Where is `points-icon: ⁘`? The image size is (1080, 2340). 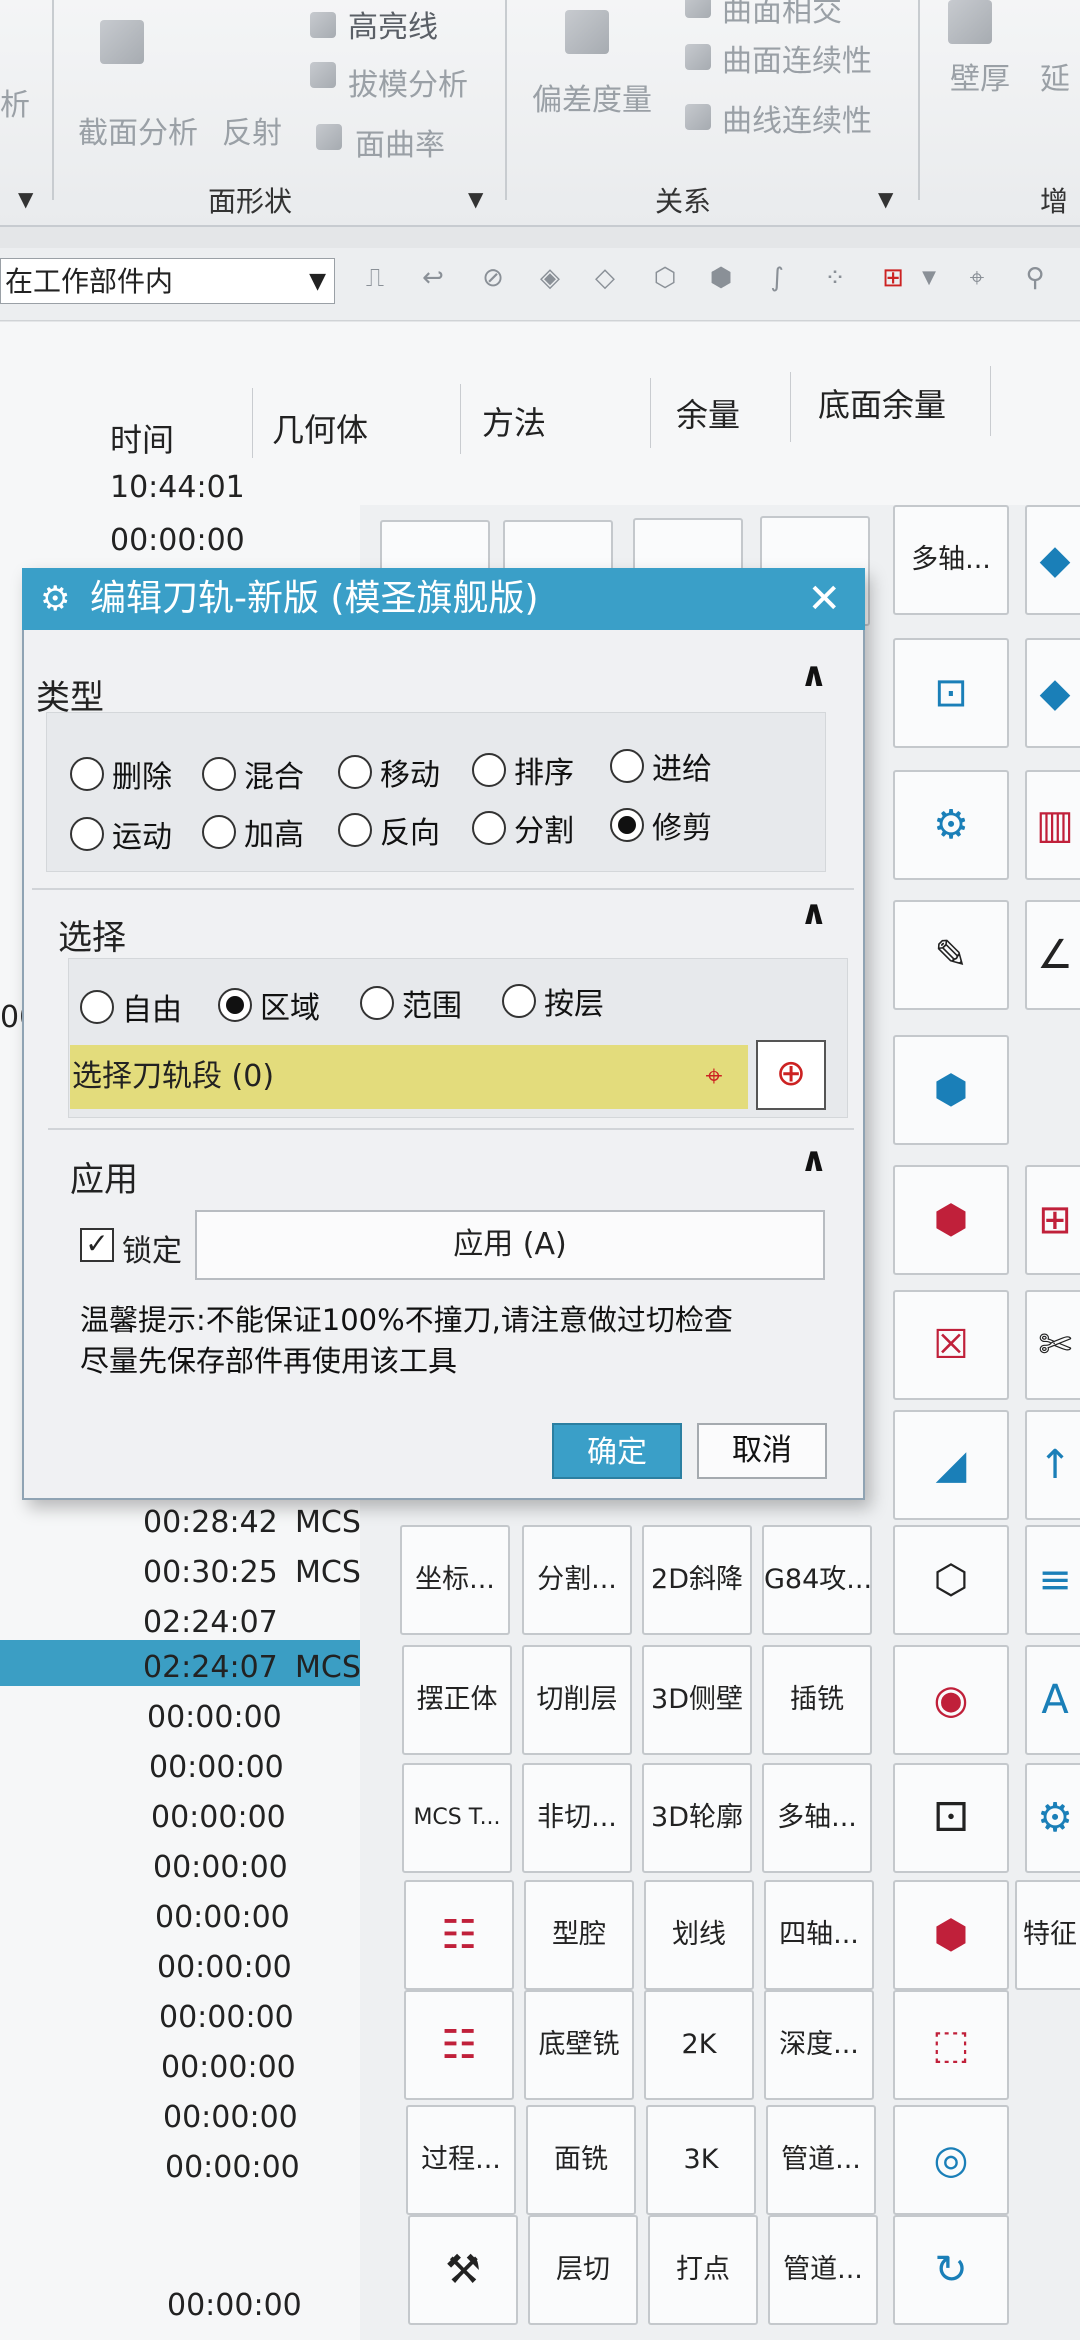
points-icon: ⁘ is located at coordinates (835, 278).